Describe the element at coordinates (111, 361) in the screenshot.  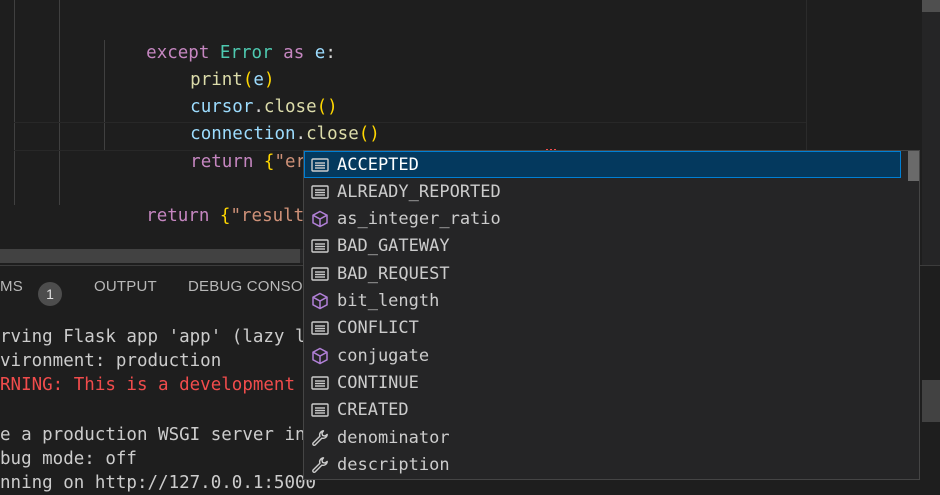
I see `terminal-line: vironment: production` at that location.